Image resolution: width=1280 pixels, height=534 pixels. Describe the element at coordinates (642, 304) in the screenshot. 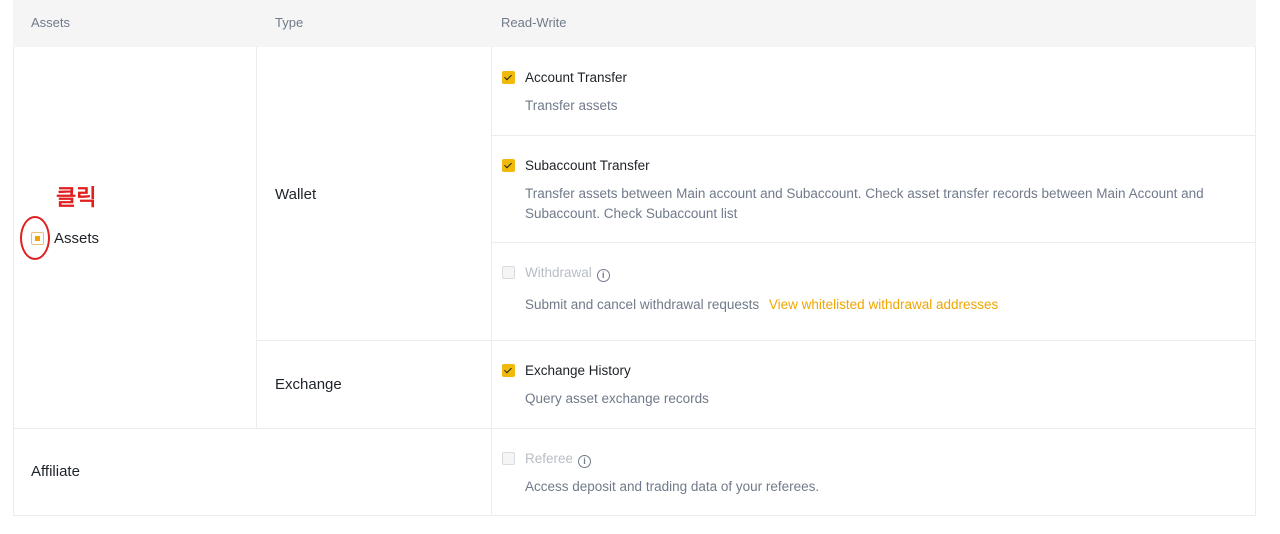

I see `withdrawal-desc: Submit and cancel withdrawal requests` at that location.